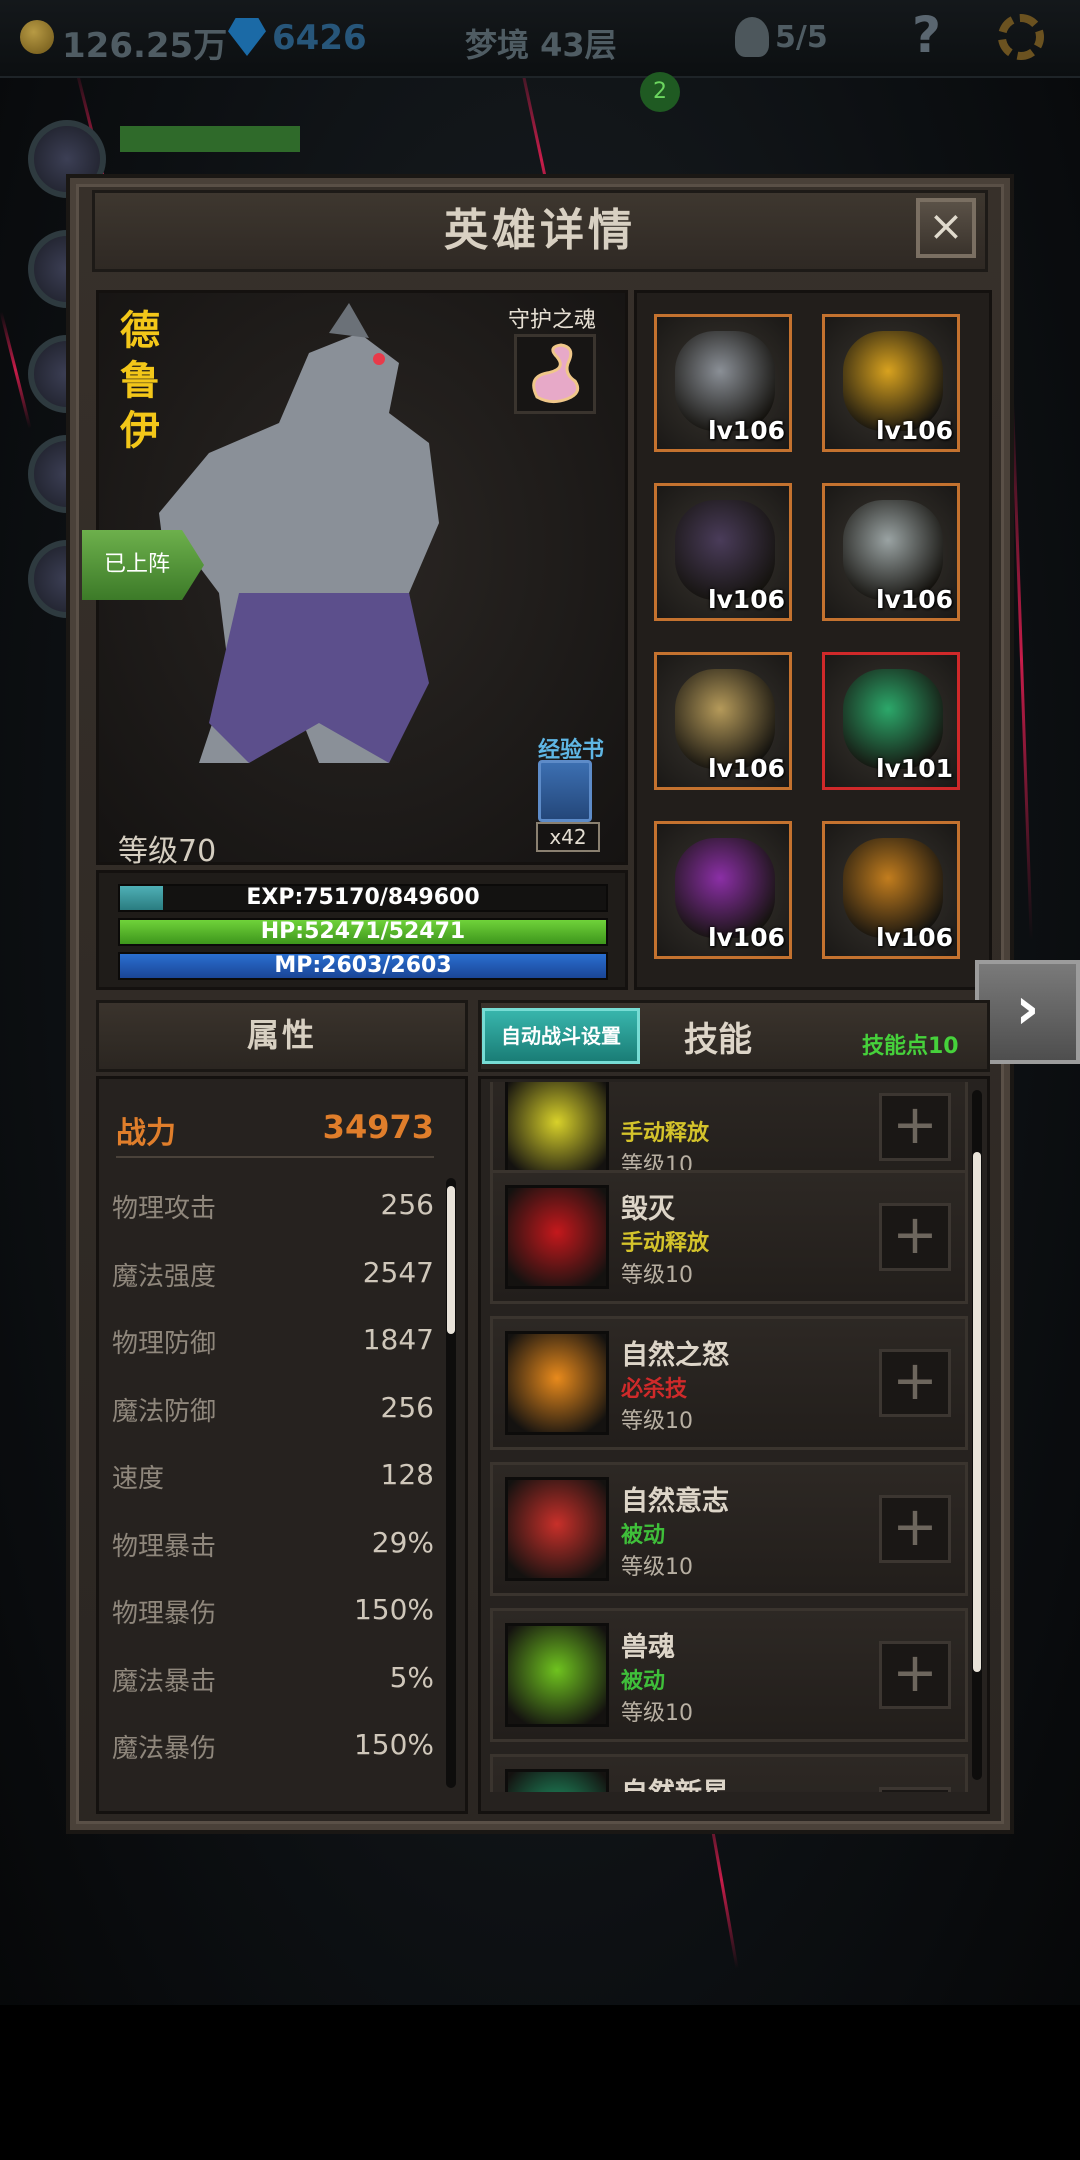 The image size is (1080, 2160). I want to click on skill-points: 技能点10, so click(910, 1046).